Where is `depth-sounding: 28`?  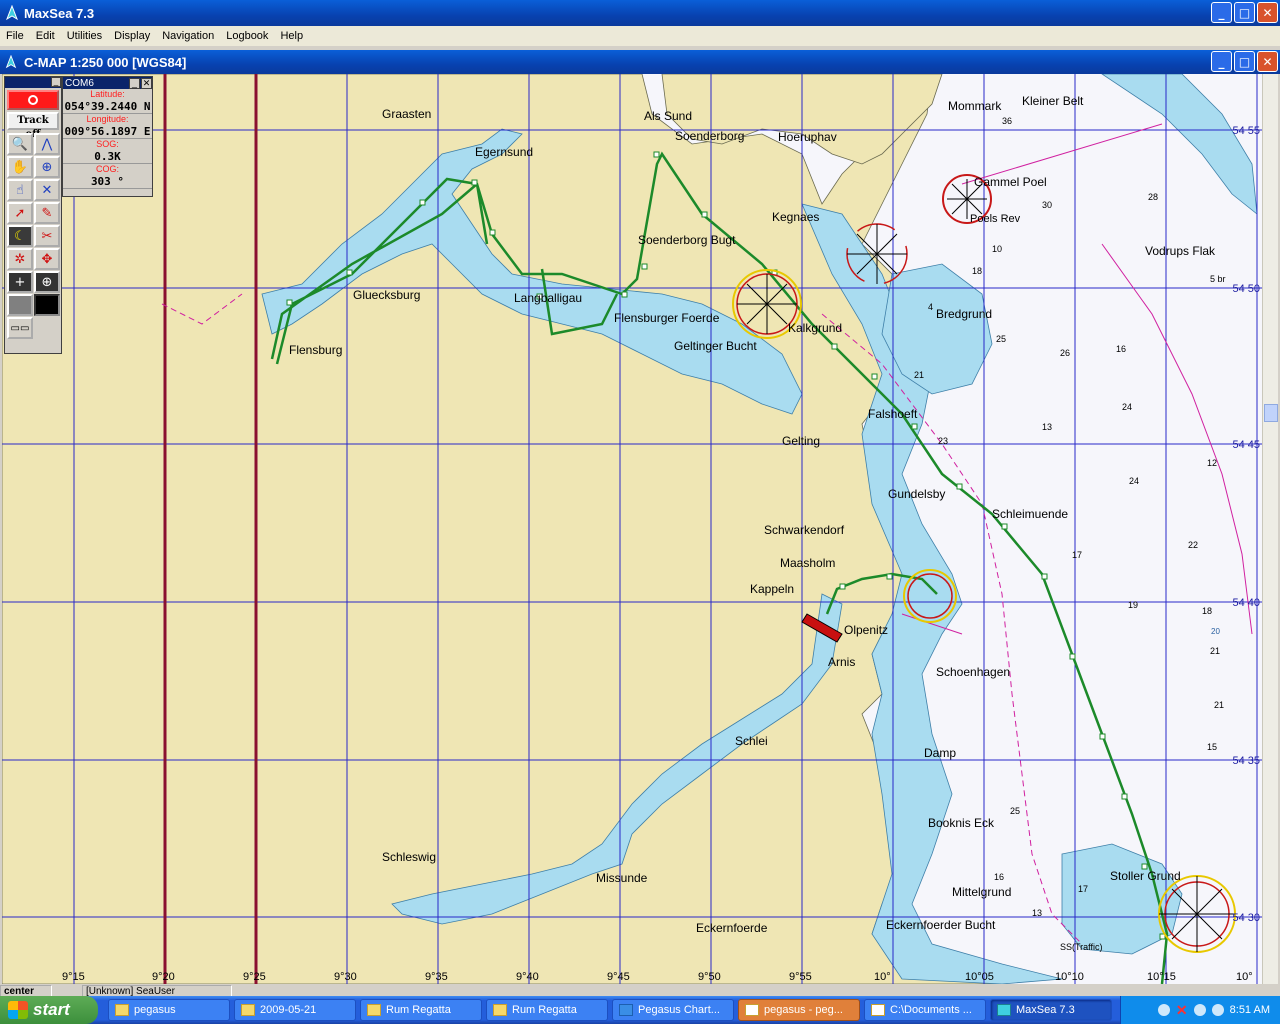
depth-sounding: 28 is located at coordinates (1153, 197).